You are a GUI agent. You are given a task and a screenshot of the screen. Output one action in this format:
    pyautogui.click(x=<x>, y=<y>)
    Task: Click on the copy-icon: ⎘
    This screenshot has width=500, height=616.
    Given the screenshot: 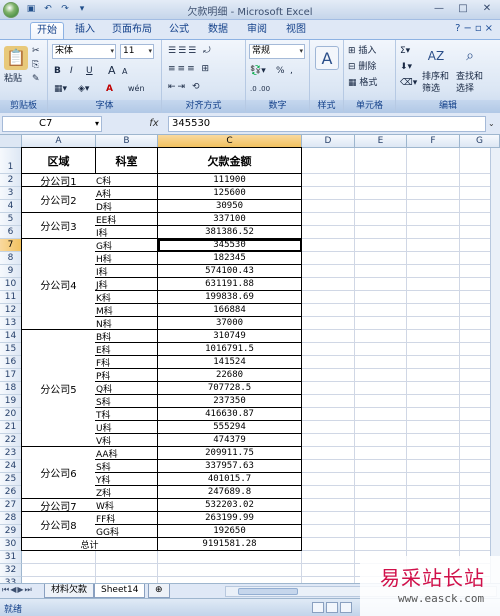 What is the action you would take?
    pyautogui.click(x=35, y=65)
    